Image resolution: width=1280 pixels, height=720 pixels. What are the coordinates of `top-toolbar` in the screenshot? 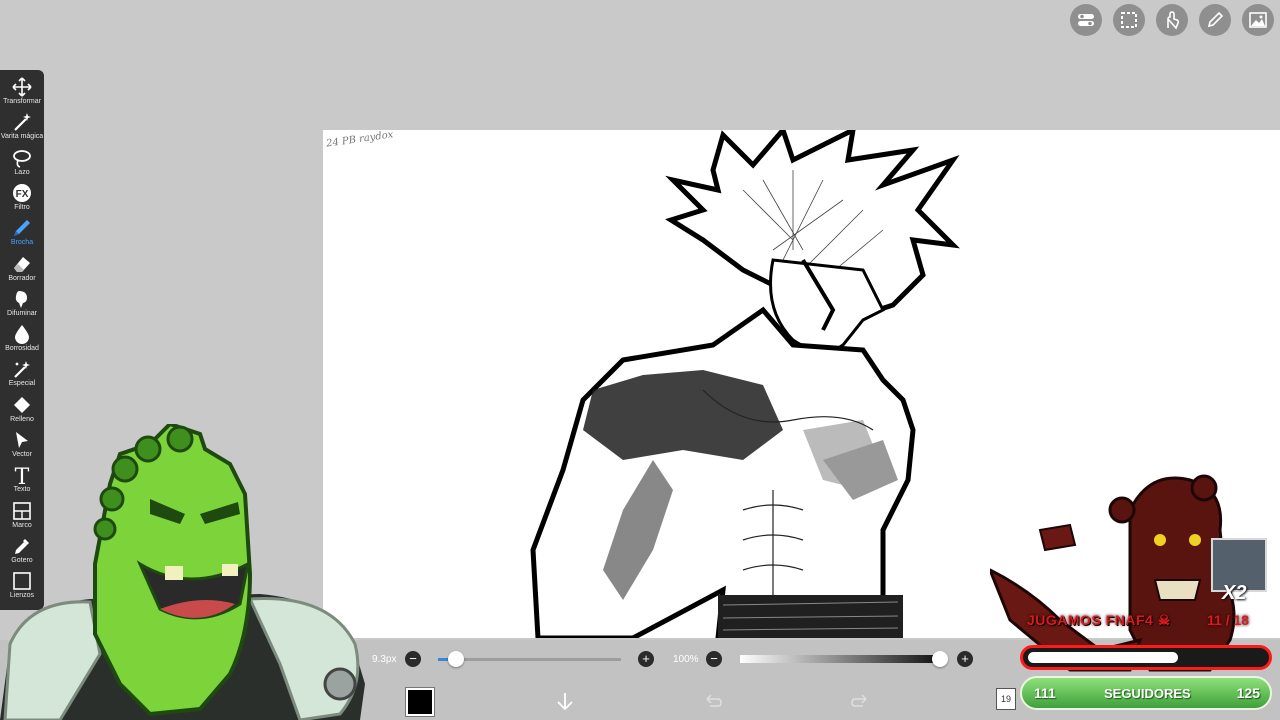 It's located at (1172, 20).